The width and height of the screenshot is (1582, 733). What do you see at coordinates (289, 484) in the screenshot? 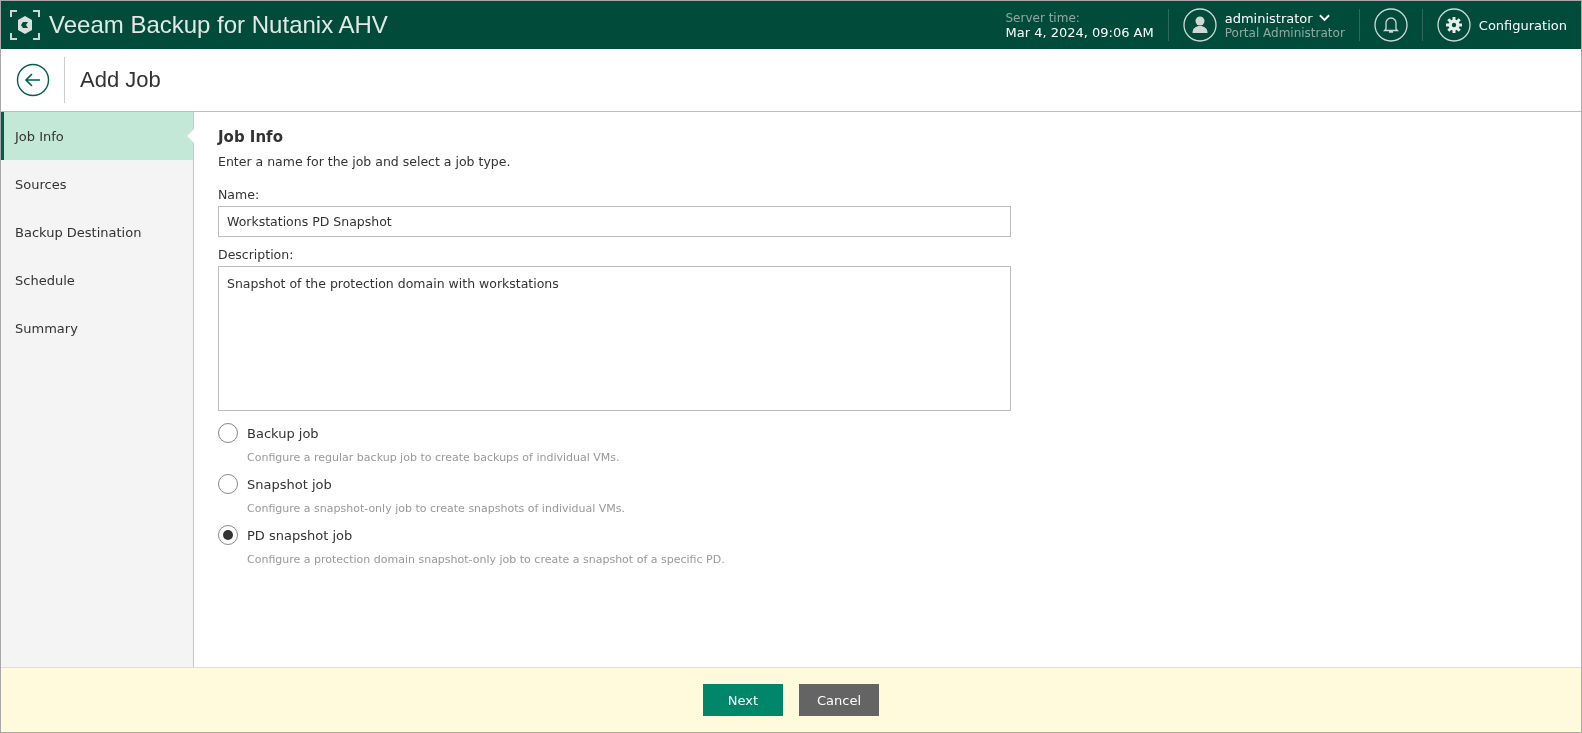
I see `option-label: Snapshot job` at bounding box center [289, 484].